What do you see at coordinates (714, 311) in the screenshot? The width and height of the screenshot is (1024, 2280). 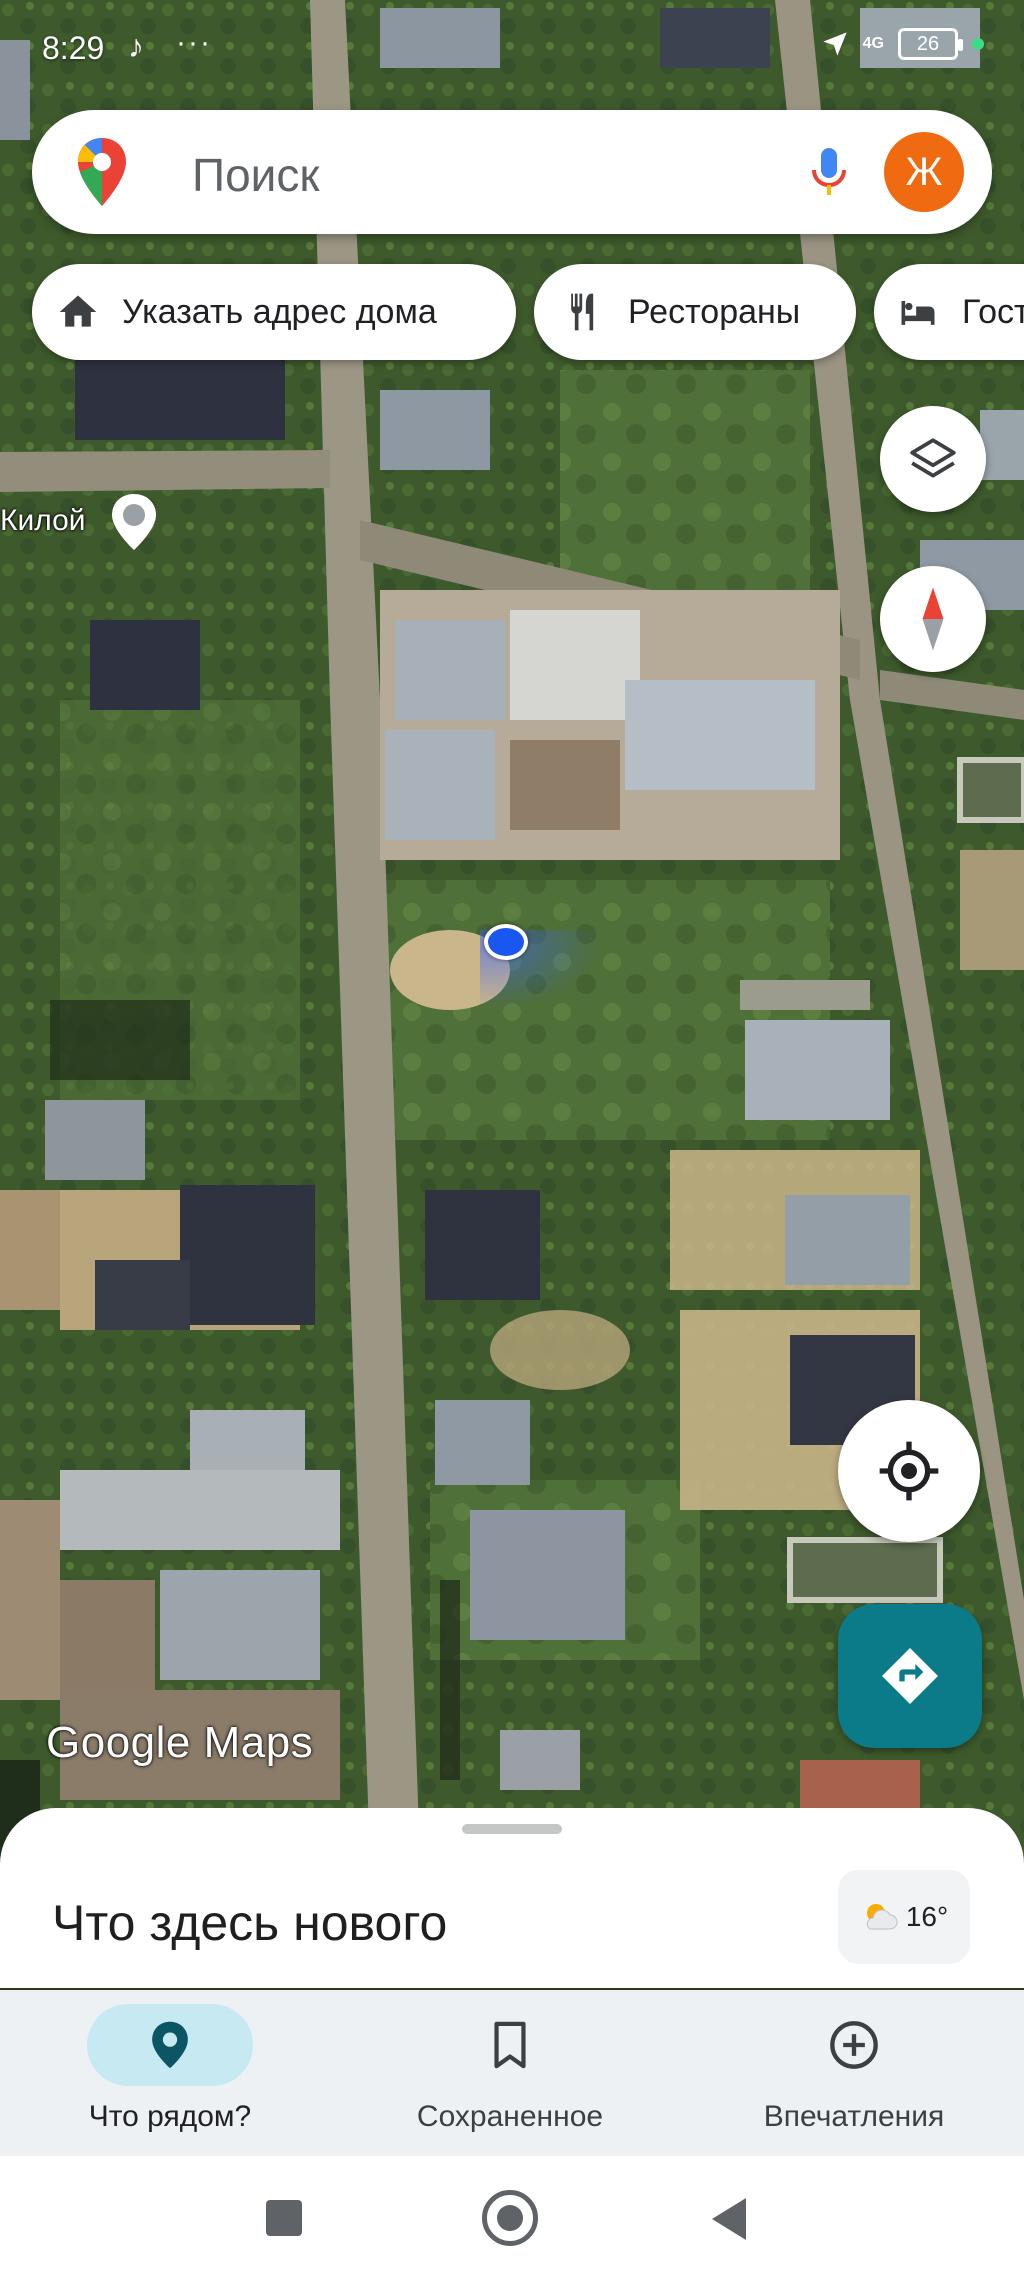 I see `chip-label: Рестораны` at bounding box center [714, 311].